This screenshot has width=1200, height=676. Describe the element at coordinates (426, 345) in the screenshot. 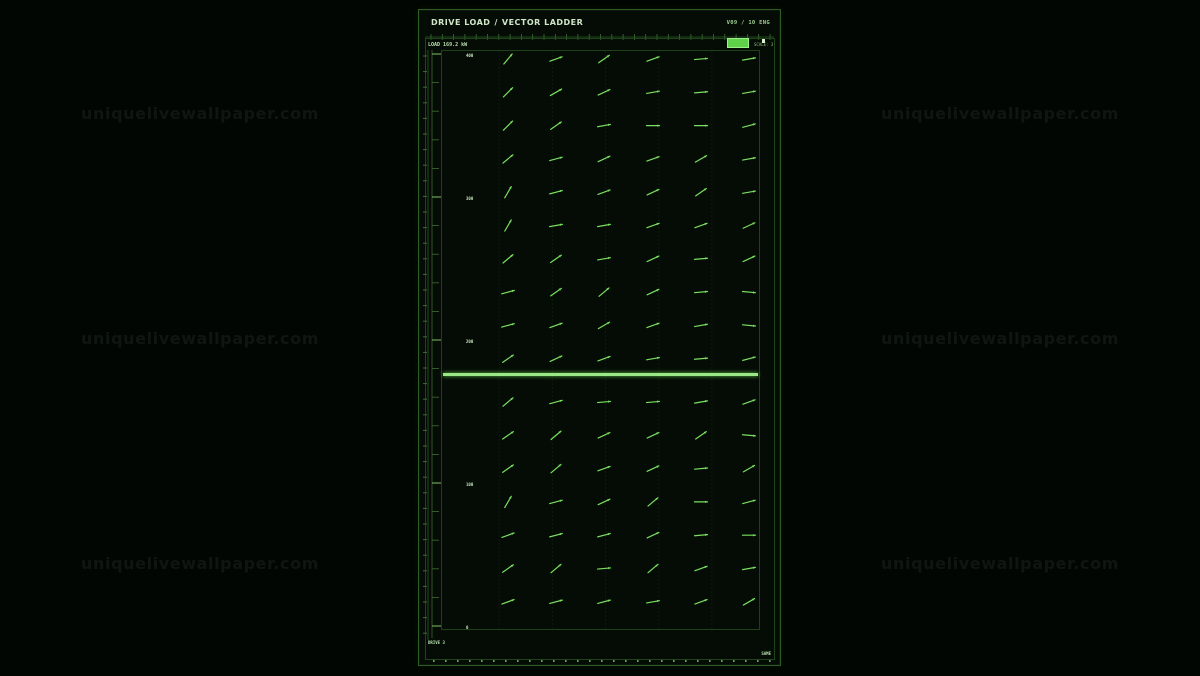

I see `left-ruler` at that location.